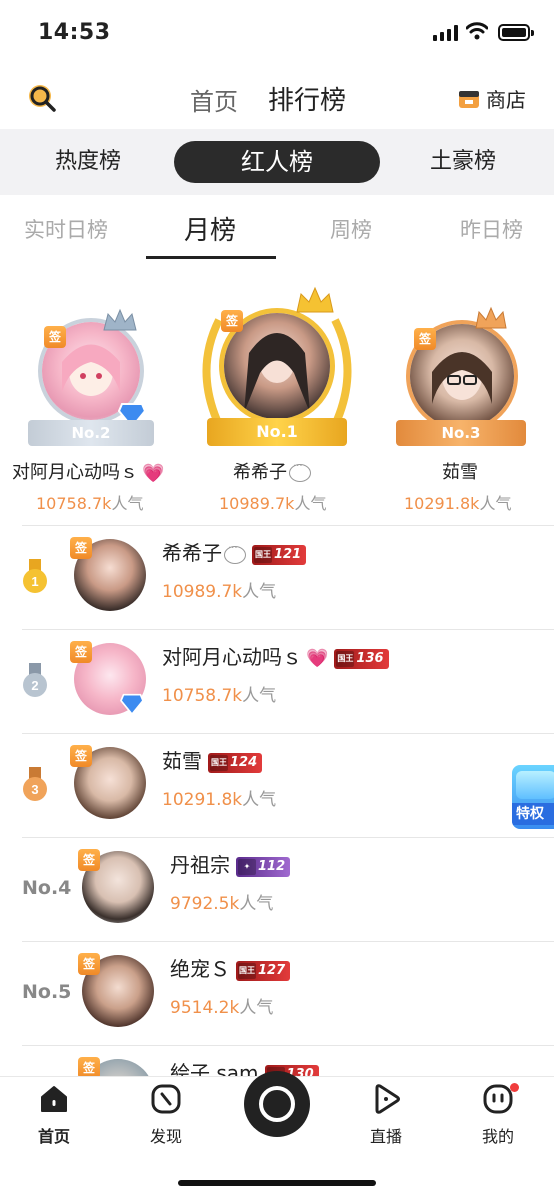 The height and width of the screenshot is (1200, 554). I want to click on tab-home-label: 首页, so click(53, 1136).